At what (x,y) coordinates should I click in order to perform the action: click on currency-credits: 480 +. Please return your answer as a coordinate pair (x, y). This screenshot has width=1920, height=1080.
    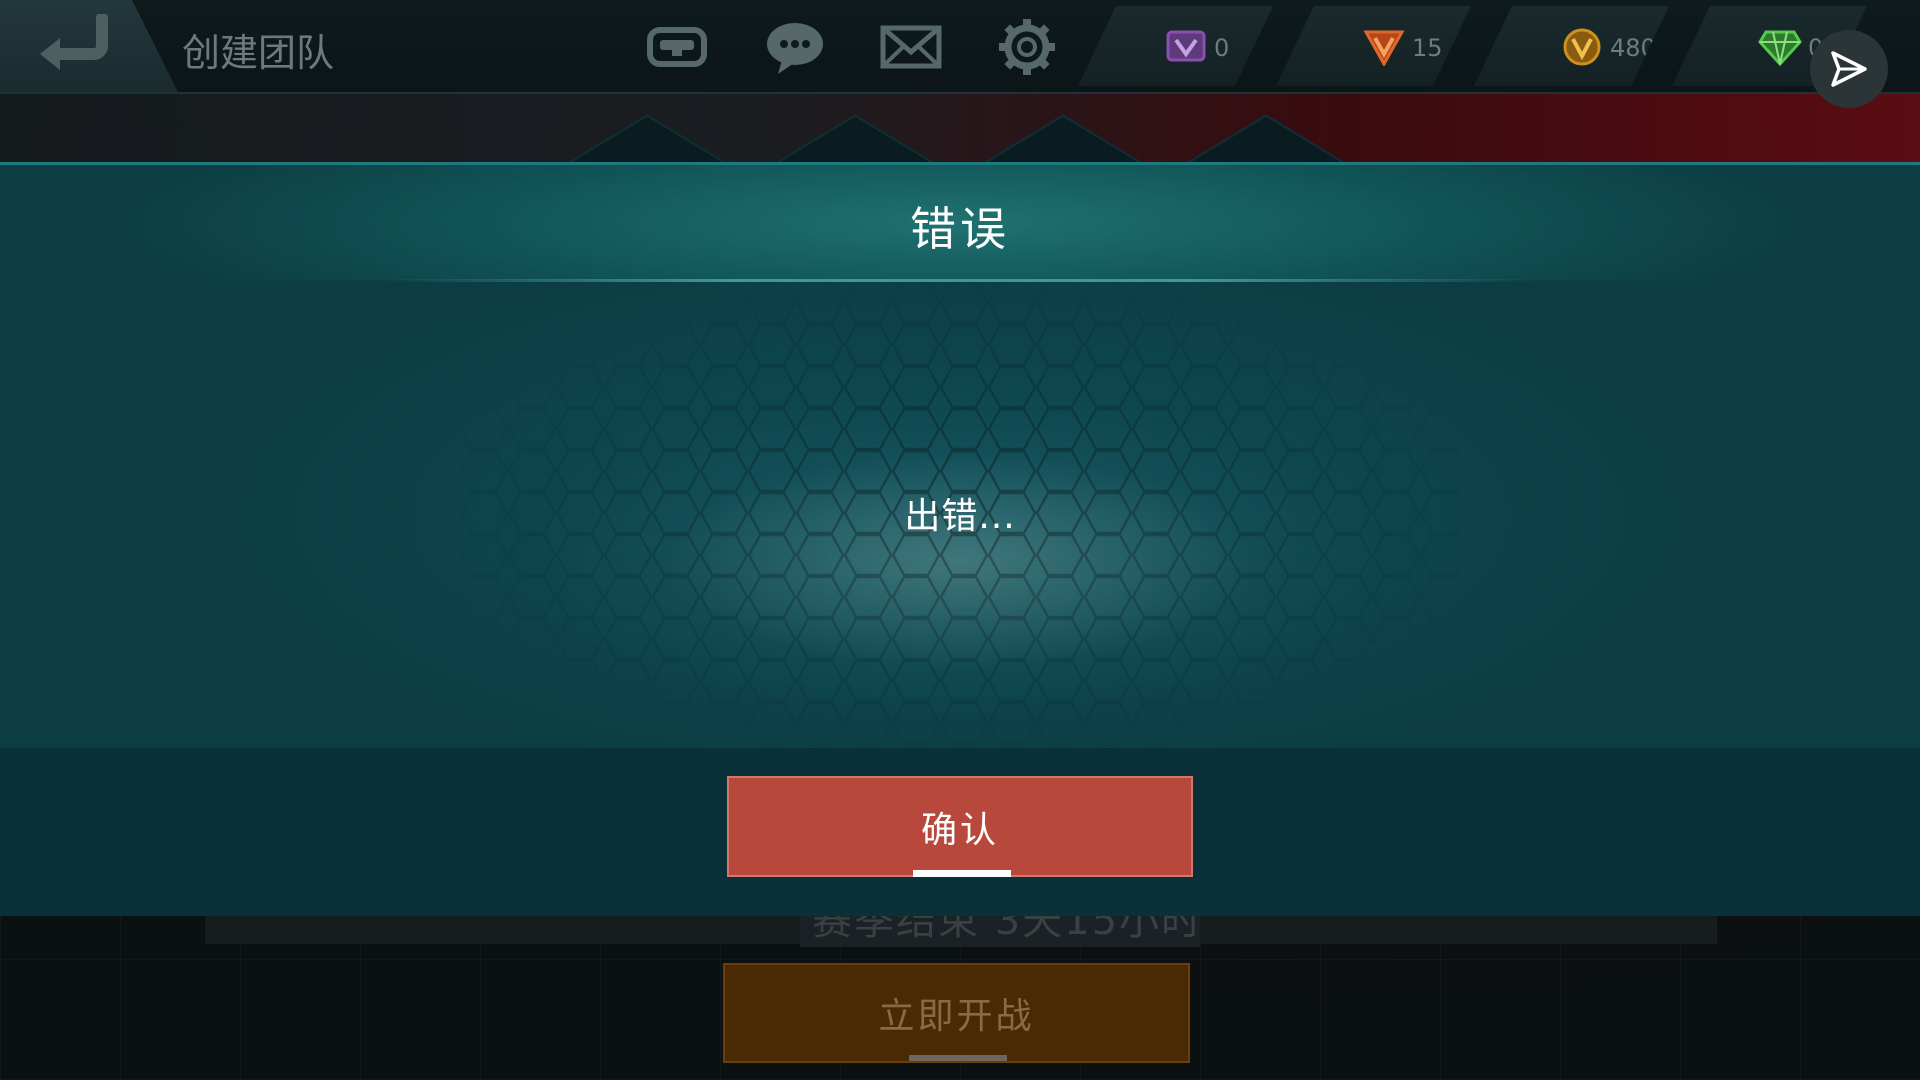
    Looking at the image, I should click on (1571, 46).